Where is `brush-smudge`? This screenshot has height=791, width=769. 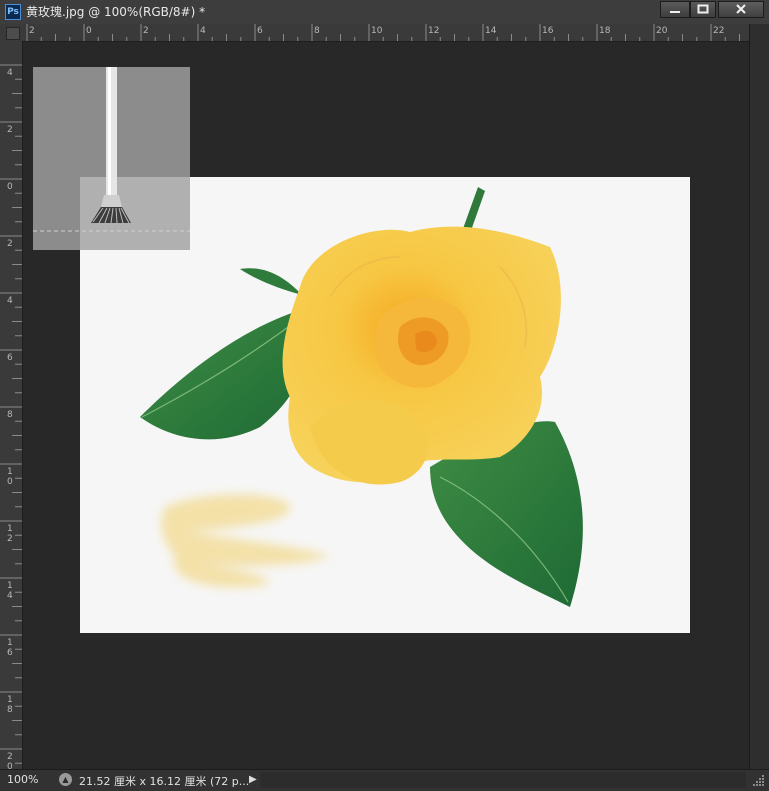 brush-smudge is located at coordinates (245, 541).